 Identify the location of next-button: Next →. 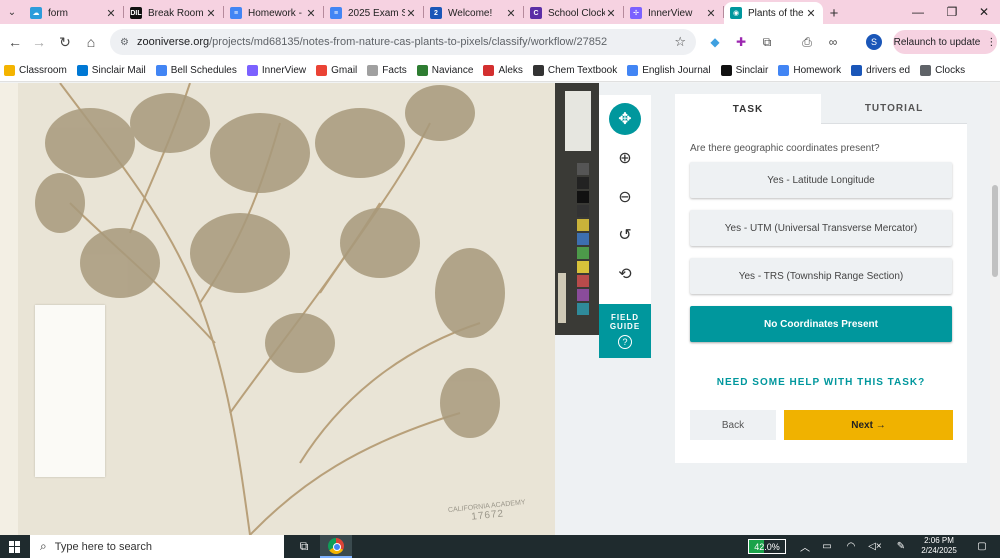
(868, 425).